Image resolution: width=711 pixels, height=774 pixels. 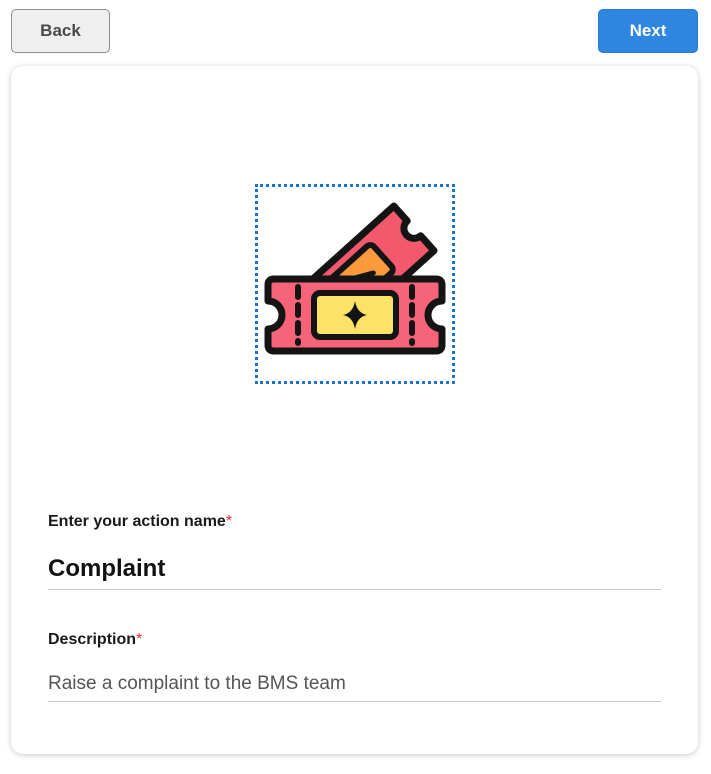 What do you see at coordinates (60, 31) in the screenshot?
I see `back-button: Back` at bounding box center [60, 31].